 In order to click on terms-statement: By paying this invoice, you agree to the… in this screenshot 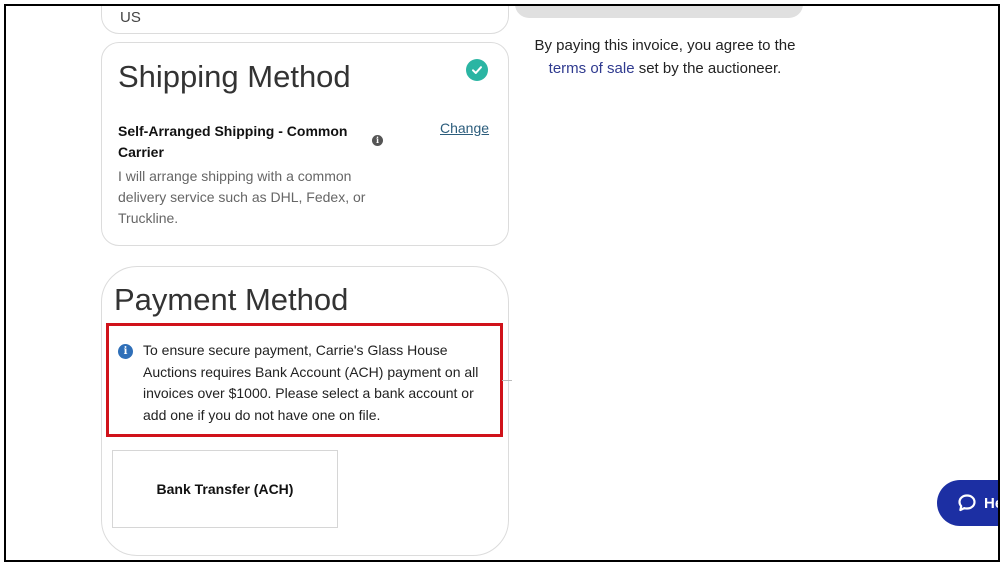, I will do `click(665, 57)`.